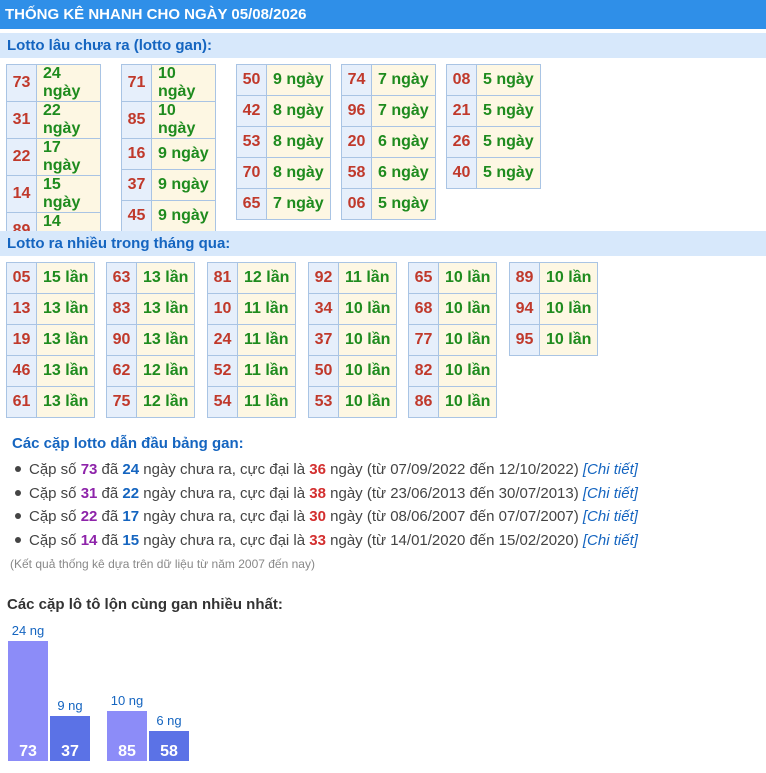 The image size is (766, 773). Describe the element at coordinates (28, 630) in the screenshot. I see `chart-value-label: 24 ng` at that location.